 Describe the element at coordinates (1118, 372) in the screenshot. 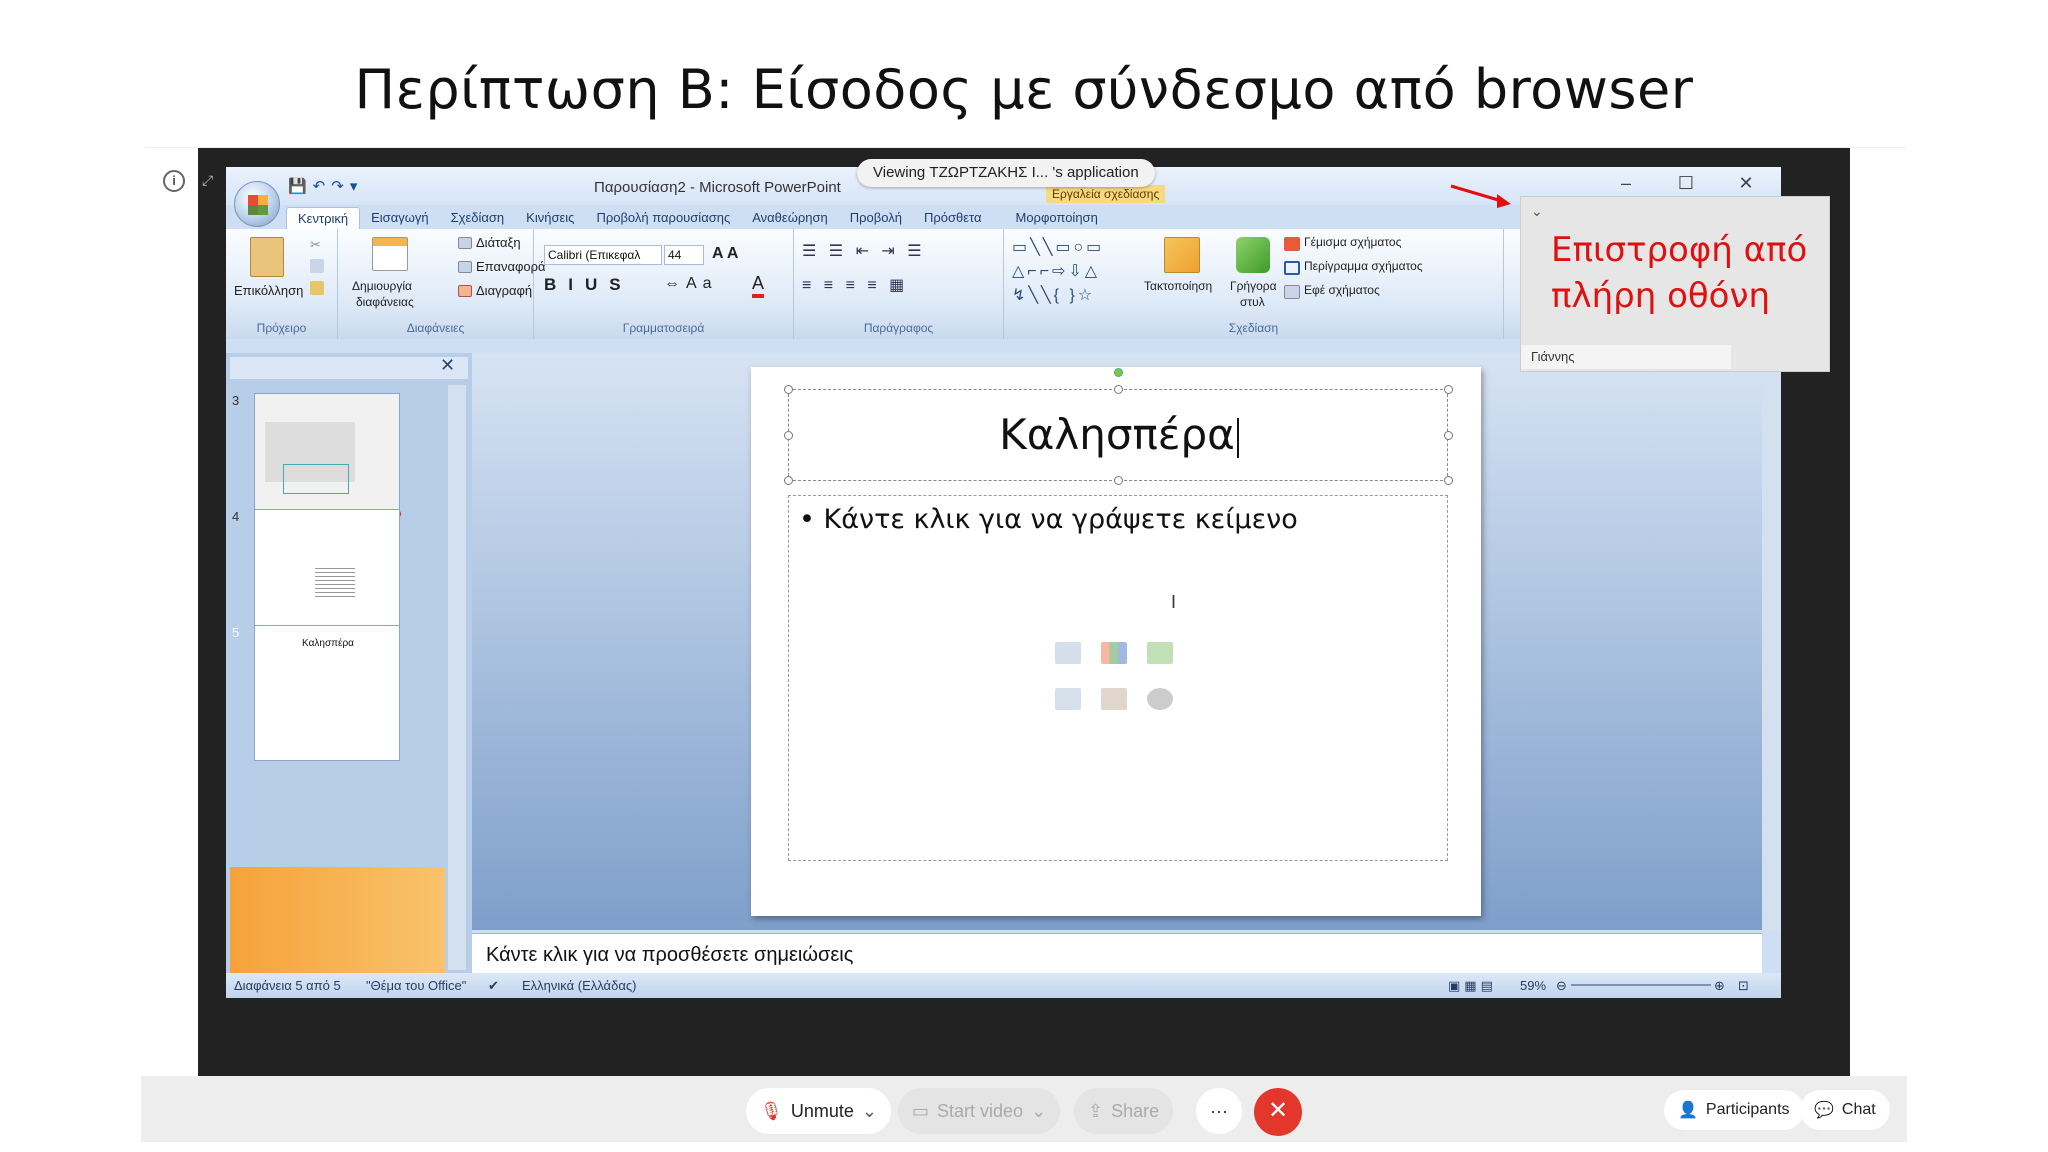

I see `rotate-handle` at that location.